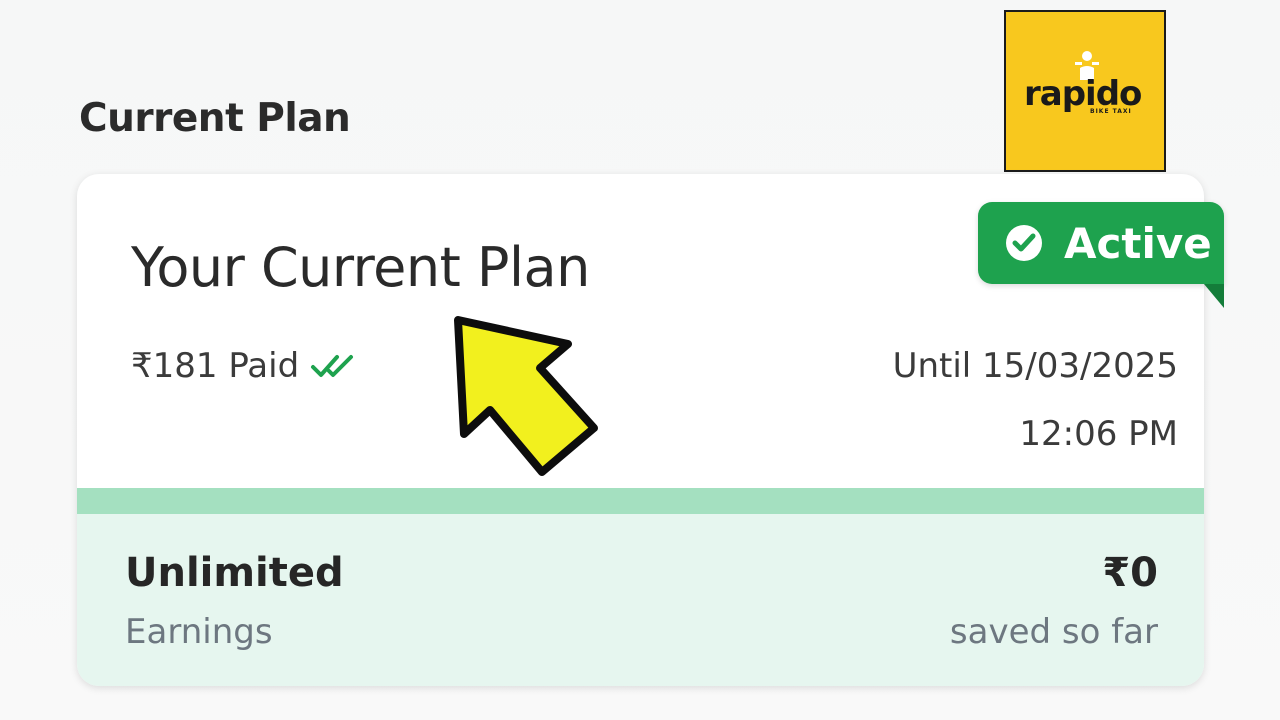 The height and width of the screenshot is (720, 1280). I want to click on double-check-icon, so click(332, 366).